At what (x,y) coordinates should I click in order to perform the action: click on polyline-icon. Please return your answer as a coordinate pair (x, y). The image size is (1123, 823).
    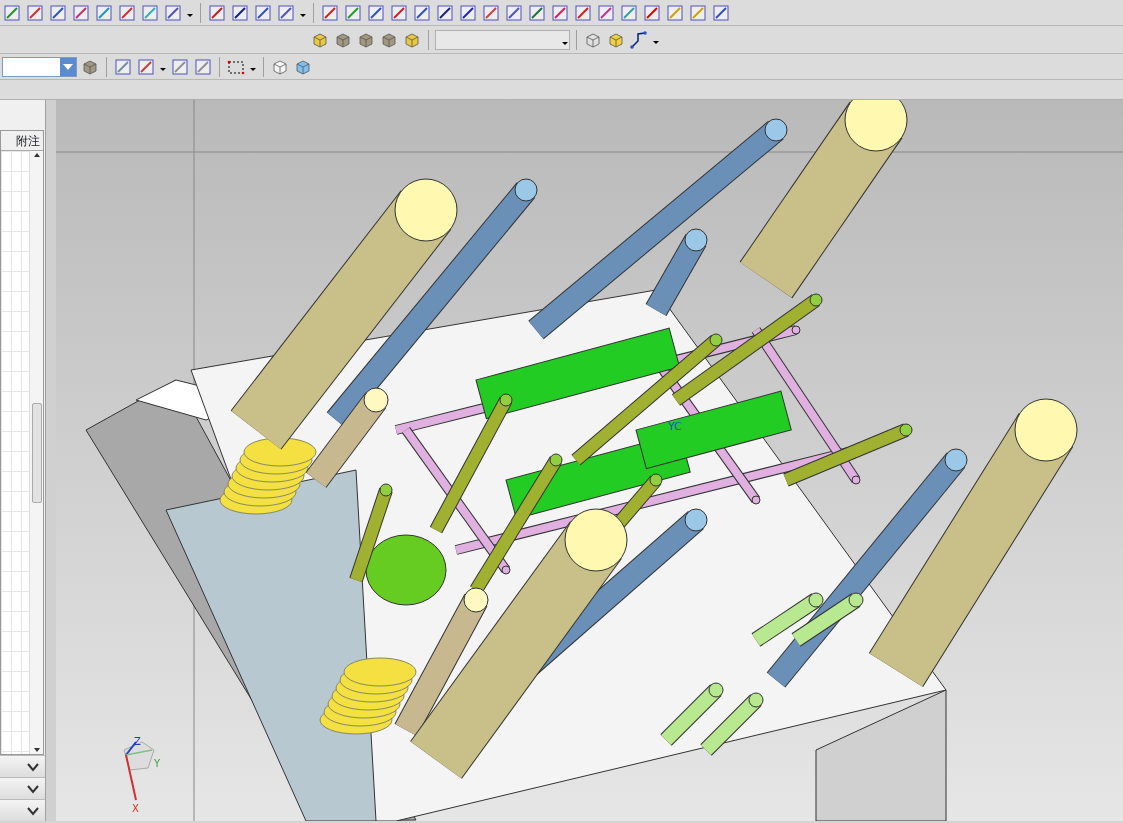
    Looking at the image, I should click on (639, 39).